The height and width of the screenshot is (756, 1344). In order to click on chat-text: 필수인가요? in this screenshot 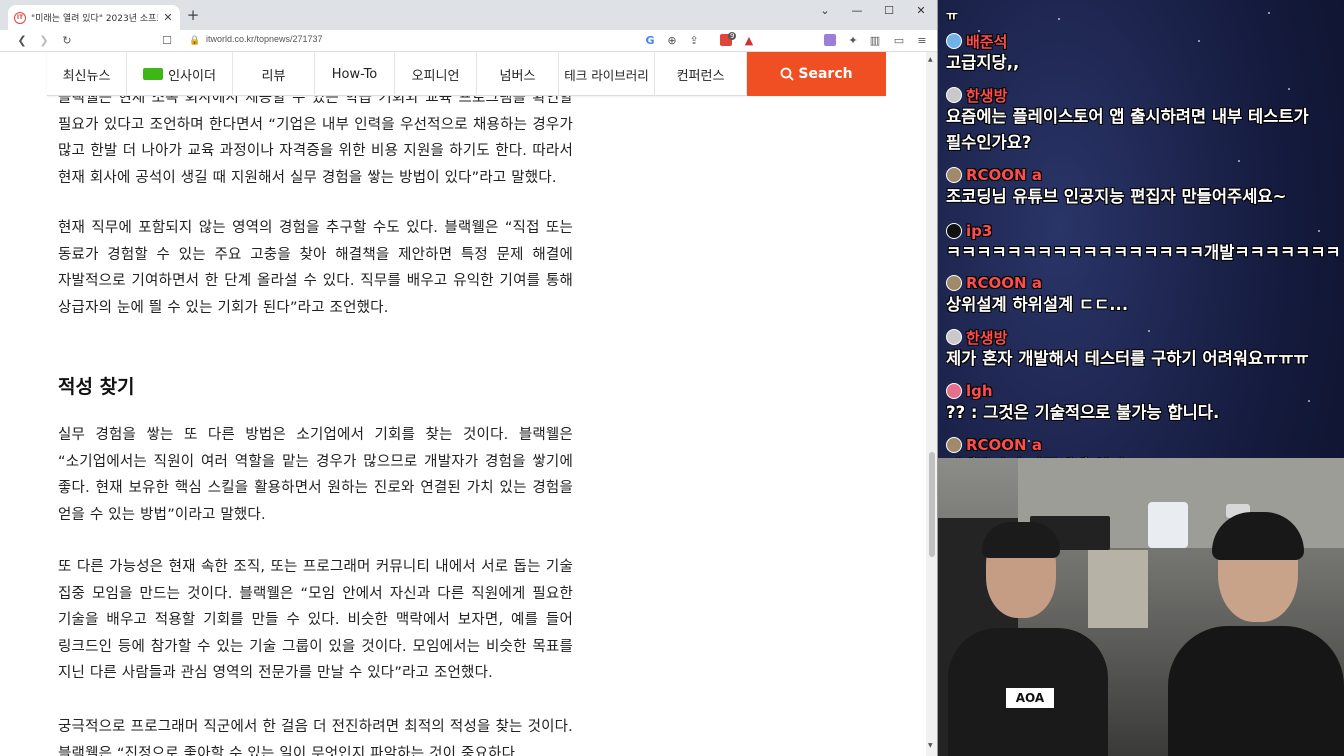, I will do `click(989, 142)`.